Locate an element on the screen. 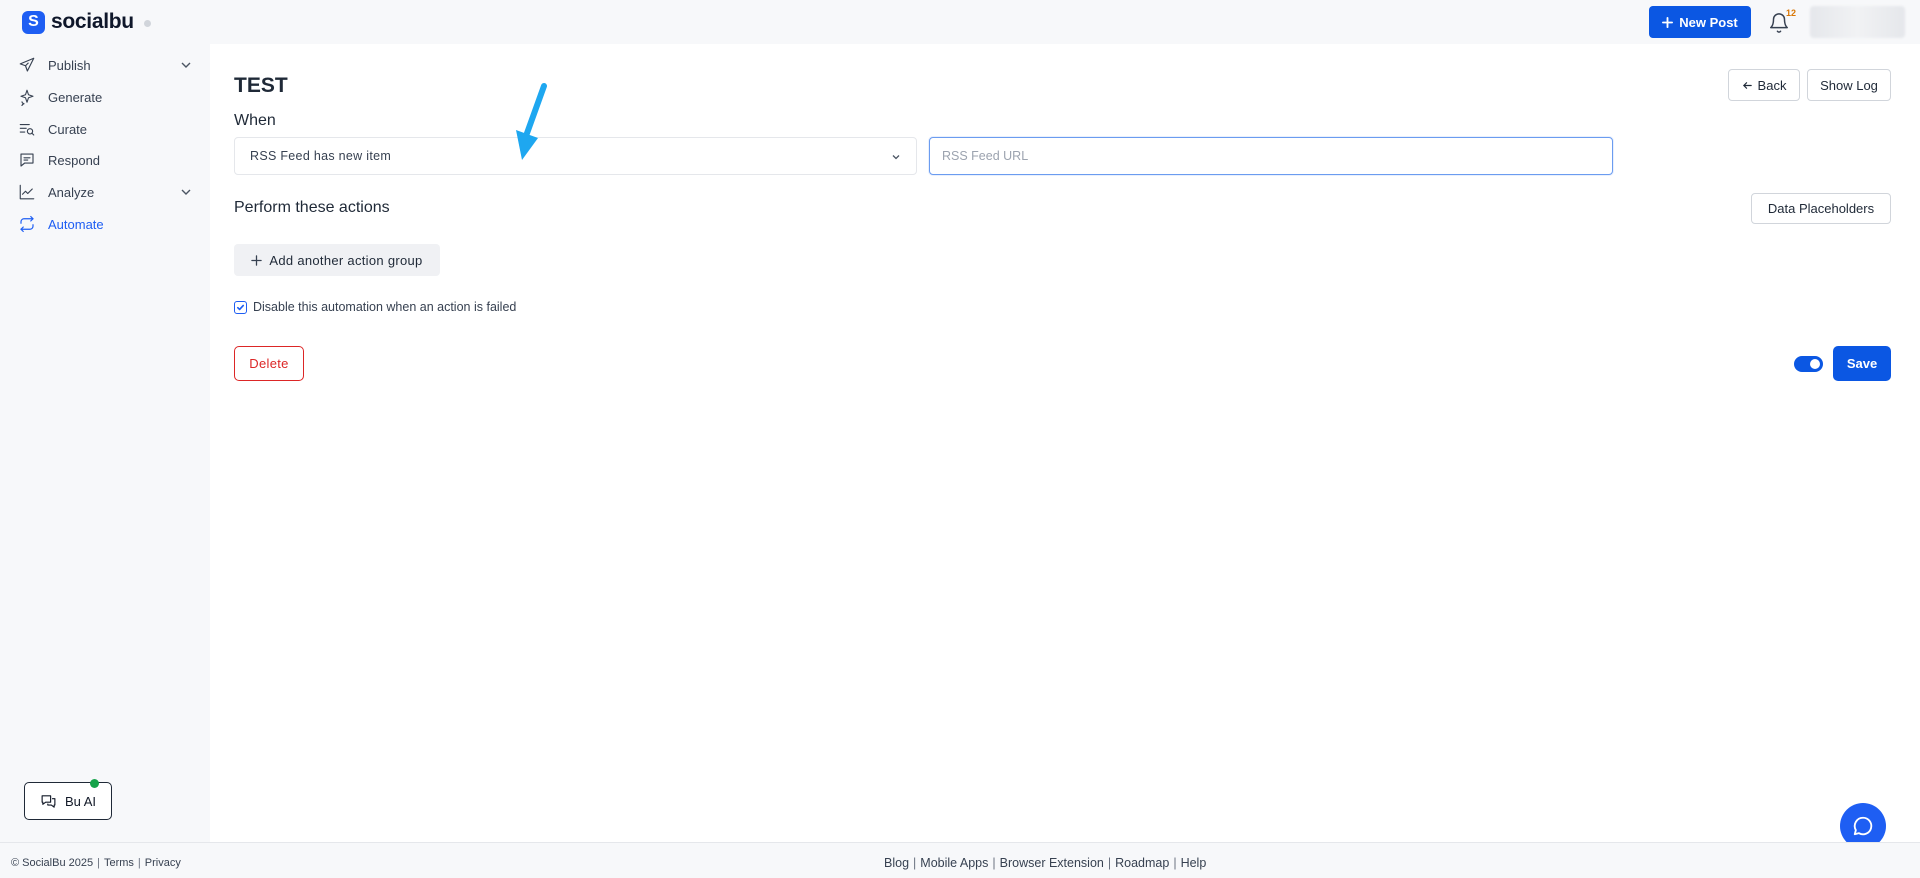 Image resolution: width=1920 pixels, height=878 pixels. back-button: Back is located at coordinates (1764, 85).